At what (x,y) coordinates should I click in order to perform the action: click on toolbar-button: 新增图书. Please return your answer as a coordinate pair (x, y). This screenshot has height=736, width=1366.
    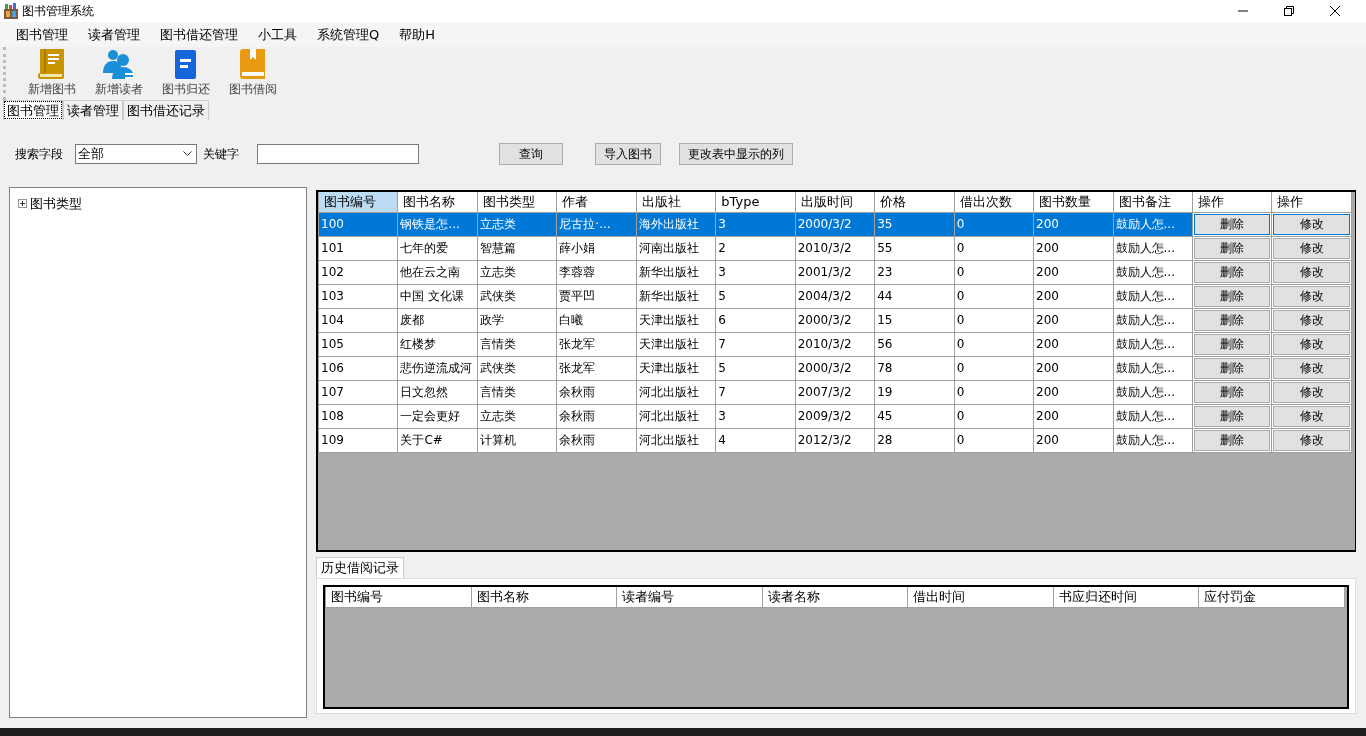
    Looking at the image, I should click on (51, 73).